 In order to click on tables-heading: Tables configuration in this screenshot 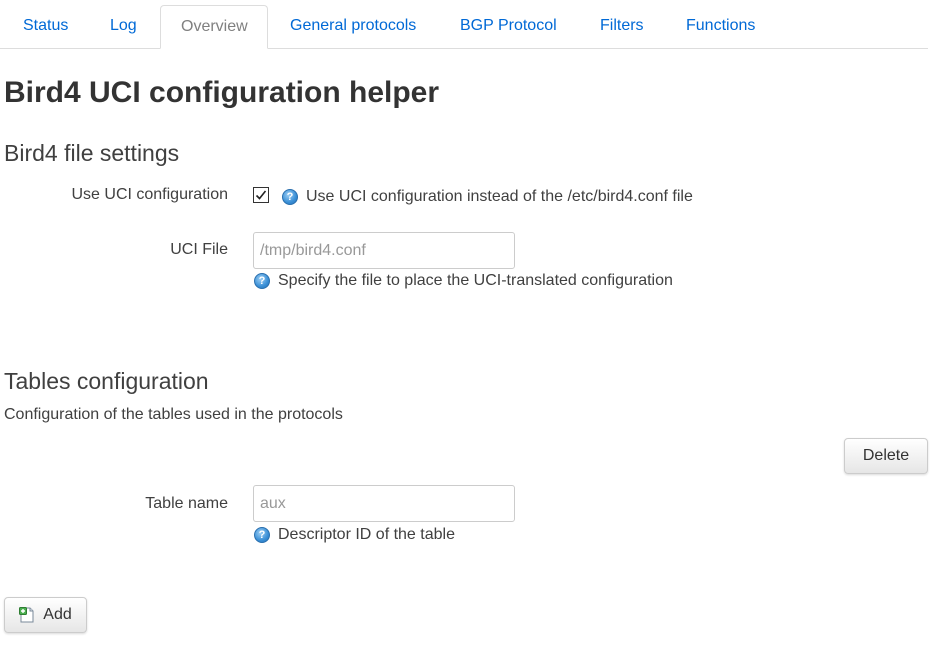, I will do `click(106, 381)`.